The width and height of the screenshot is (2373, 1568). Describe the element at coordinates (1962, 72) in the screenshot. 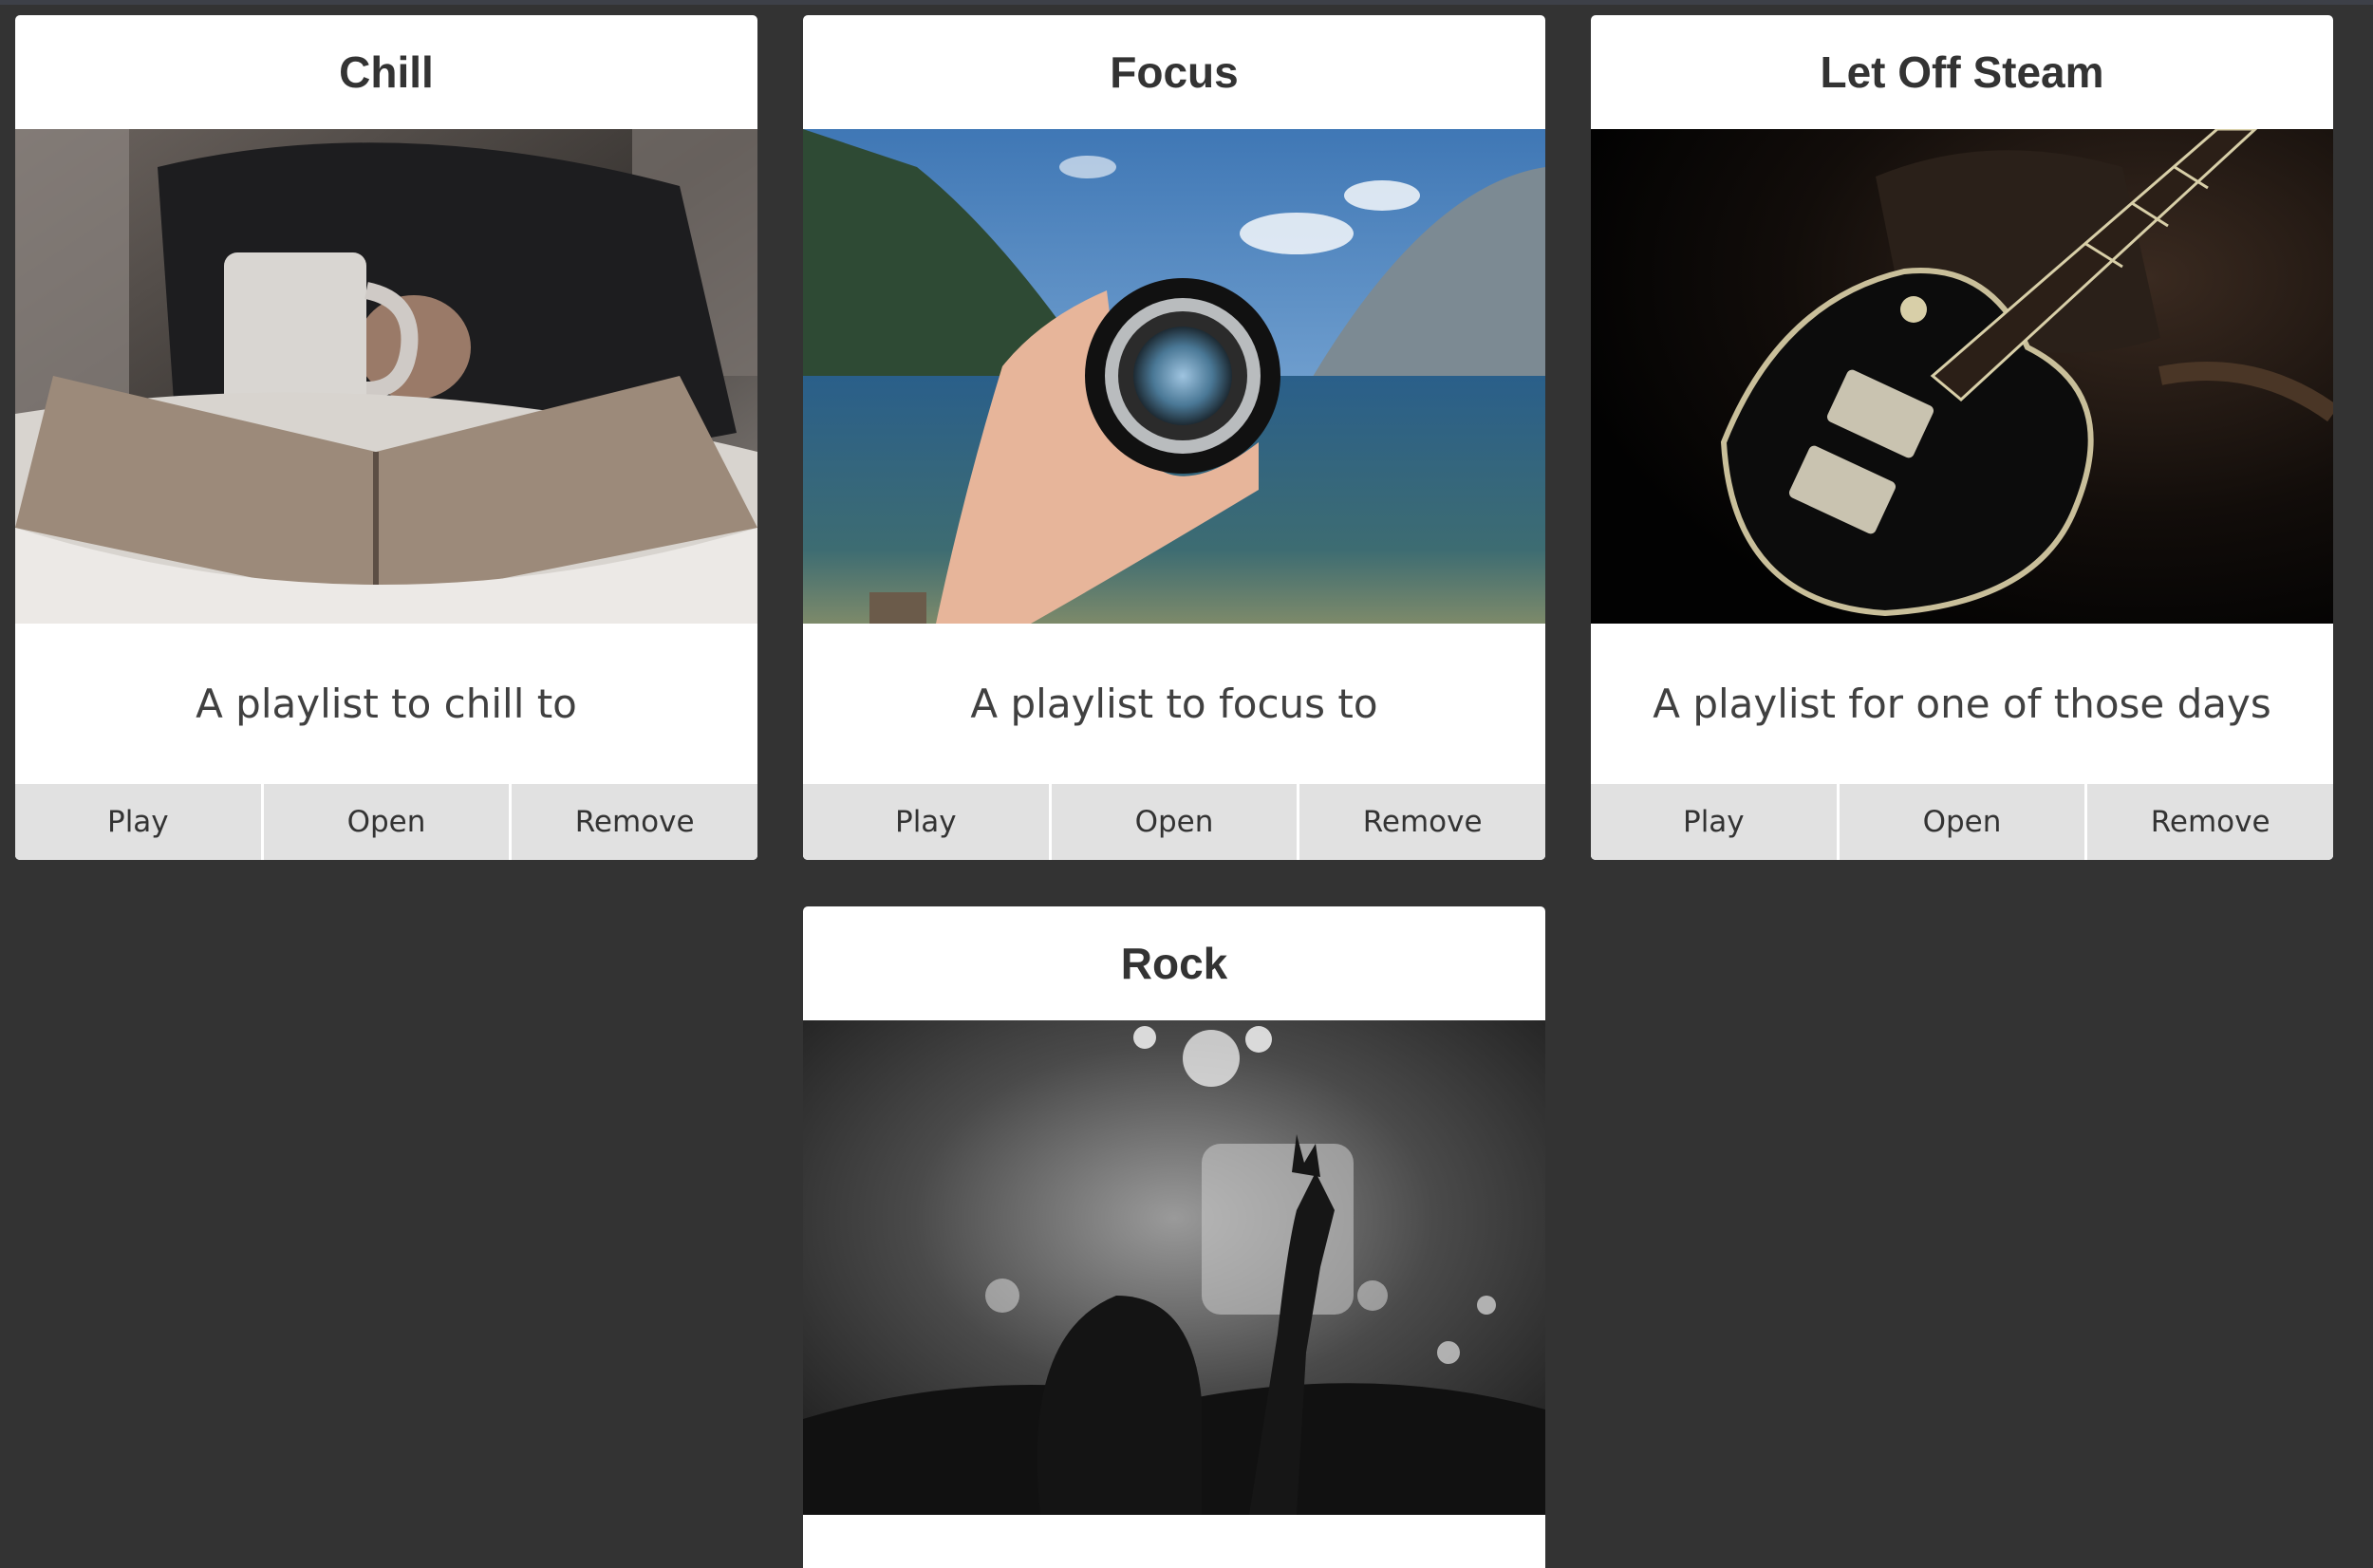

I see `playlist-title: Let Off Steam` at that location.